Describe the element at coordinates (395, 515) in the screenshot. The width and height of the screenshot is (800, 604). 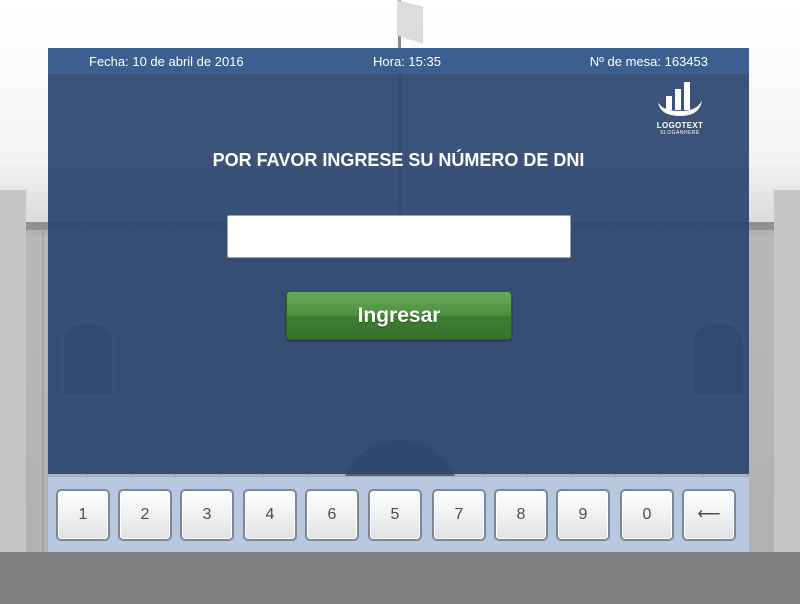
I see `key-5: 5` at that location.